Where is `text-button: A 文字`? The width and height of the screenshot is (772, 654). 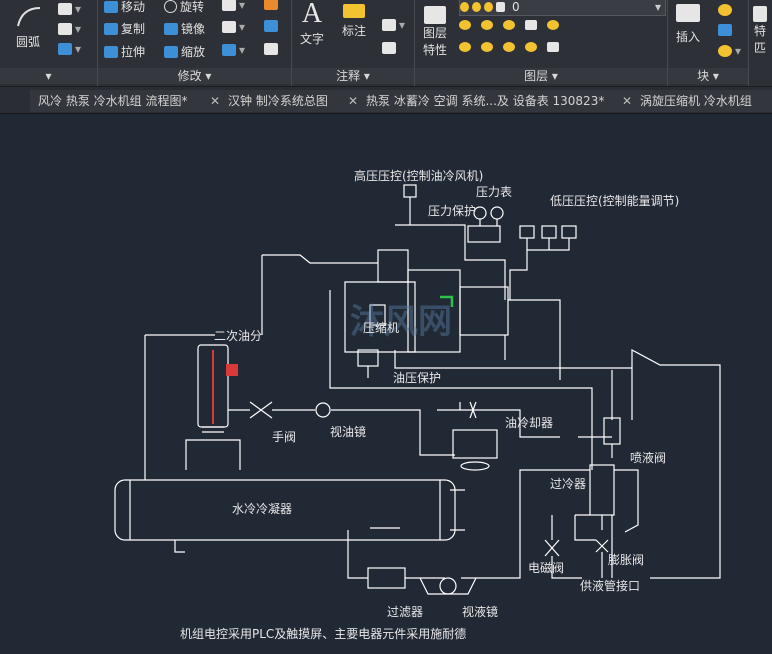
text-button: A 文字 is located at coordinates (312, 23).